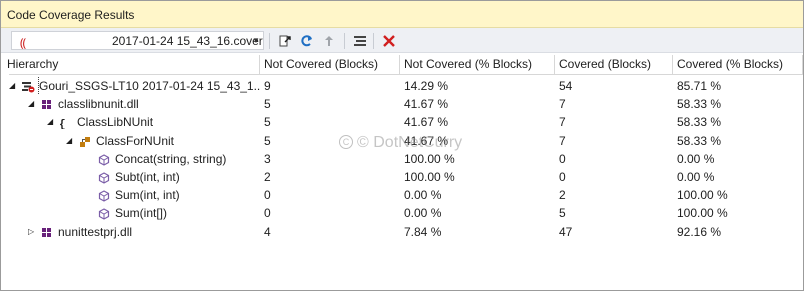 The width and height of the screenshot is (804, 291). I want to click on tree-row: Sum(int[]) 0 0.00 % 5 100.00 %, so click(406, 213).